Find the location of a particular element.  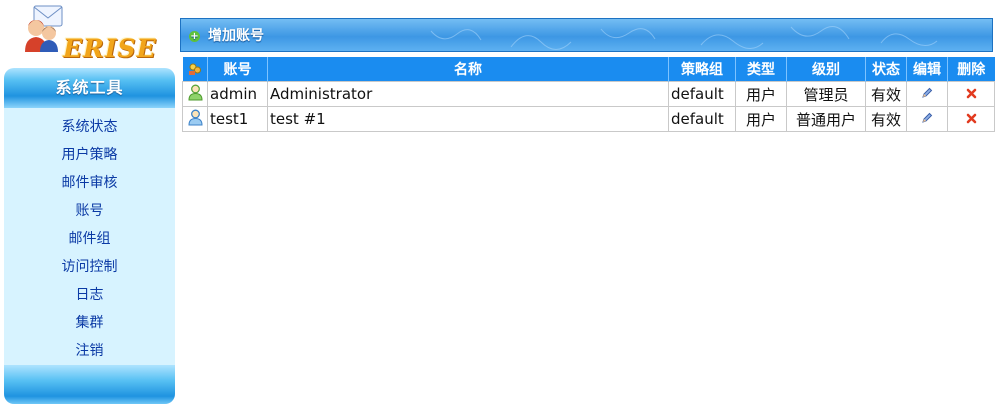

sidebar: 系统工具 系统状态 用户策略 邮件审核 账号 邮件组 访问控制 日志 集群 注销 is located at coordinates (89, 236).